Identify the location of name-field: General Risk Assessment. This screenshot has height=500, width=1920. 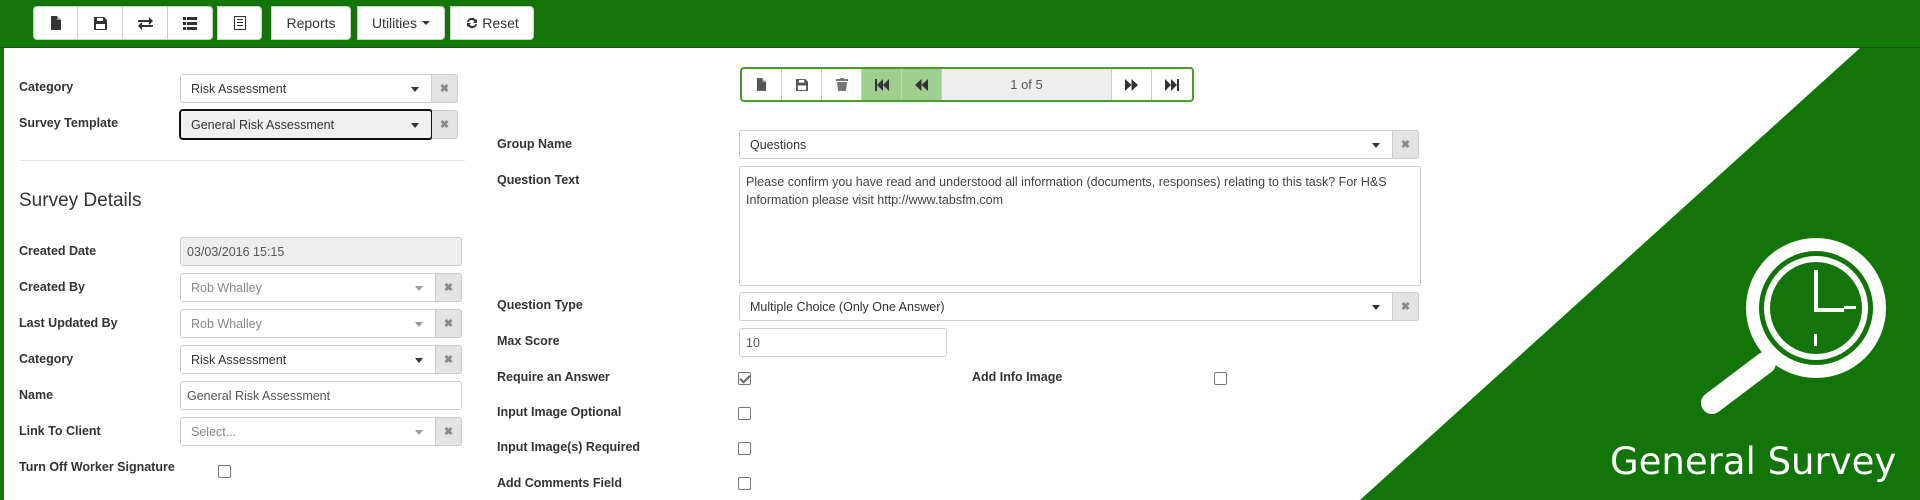
(321, 395).